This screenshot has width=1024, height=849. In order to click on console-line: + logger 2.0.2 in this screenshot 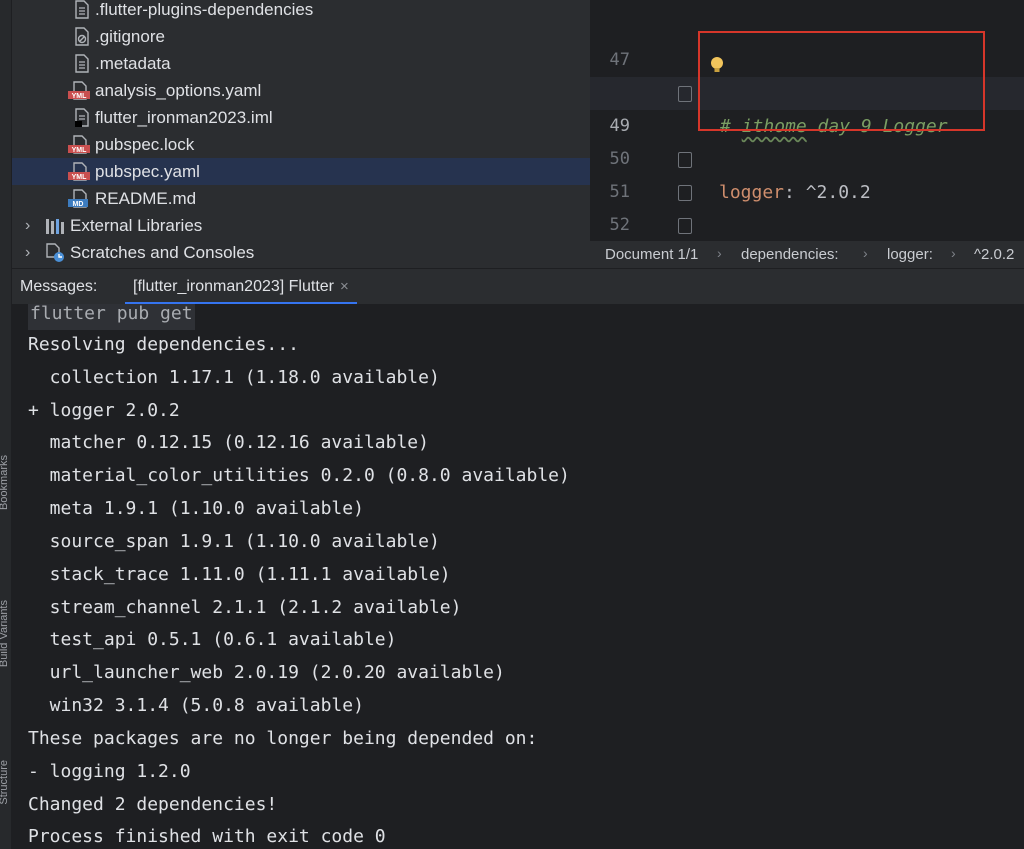, I will do `click(104, 410)`.